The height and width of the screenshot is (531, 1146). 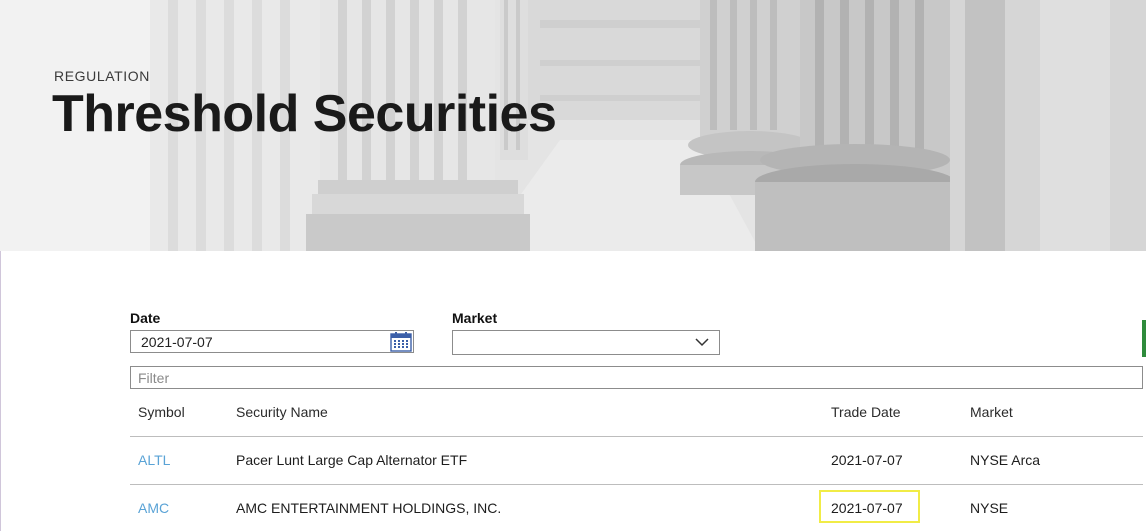 I want to click on market: NYSE, so click(x=989, y=508).